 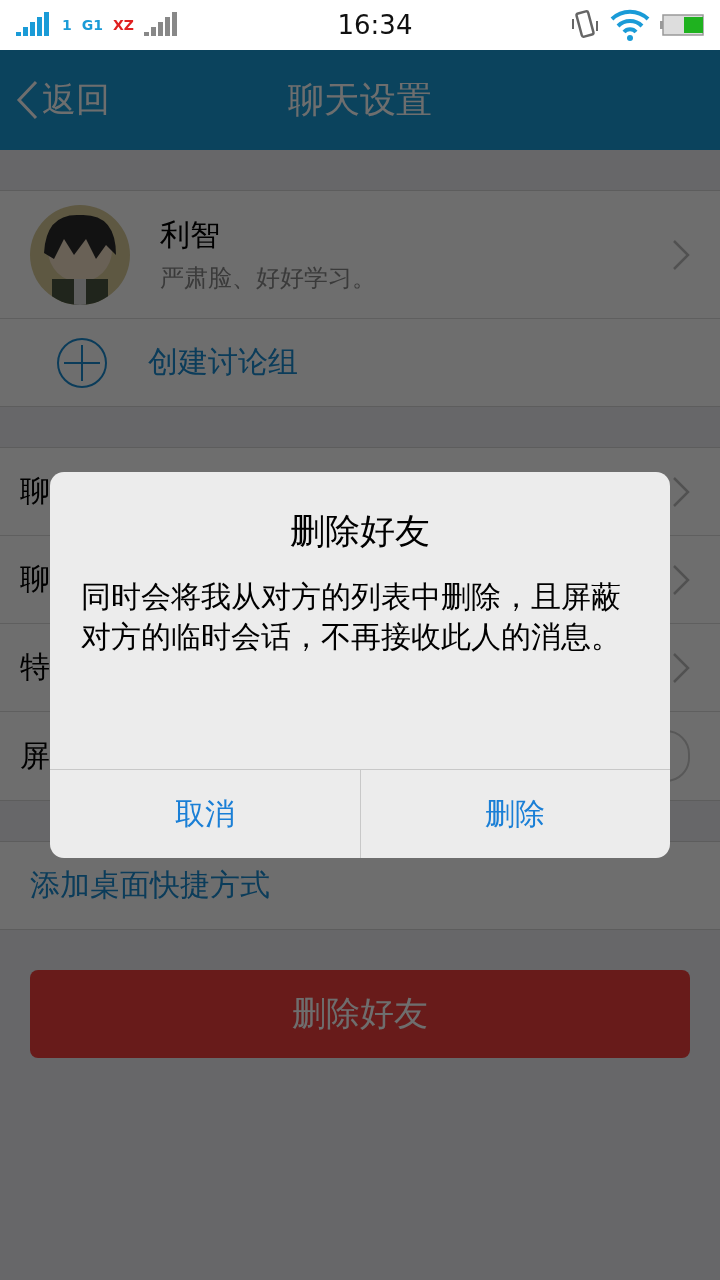 What do you see at coordinates (375, 25) in the screenshot?
I see `clock-time: 16:34` at bounding box center [375, 25].